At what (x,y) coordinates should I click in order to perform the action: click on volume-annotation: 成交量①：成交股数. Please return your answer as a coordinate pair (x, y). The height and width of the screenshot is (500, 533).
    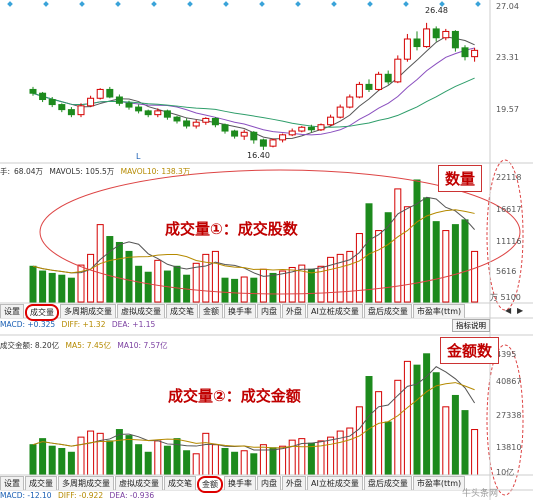
    Looking at the image, I should click on (231, 229).